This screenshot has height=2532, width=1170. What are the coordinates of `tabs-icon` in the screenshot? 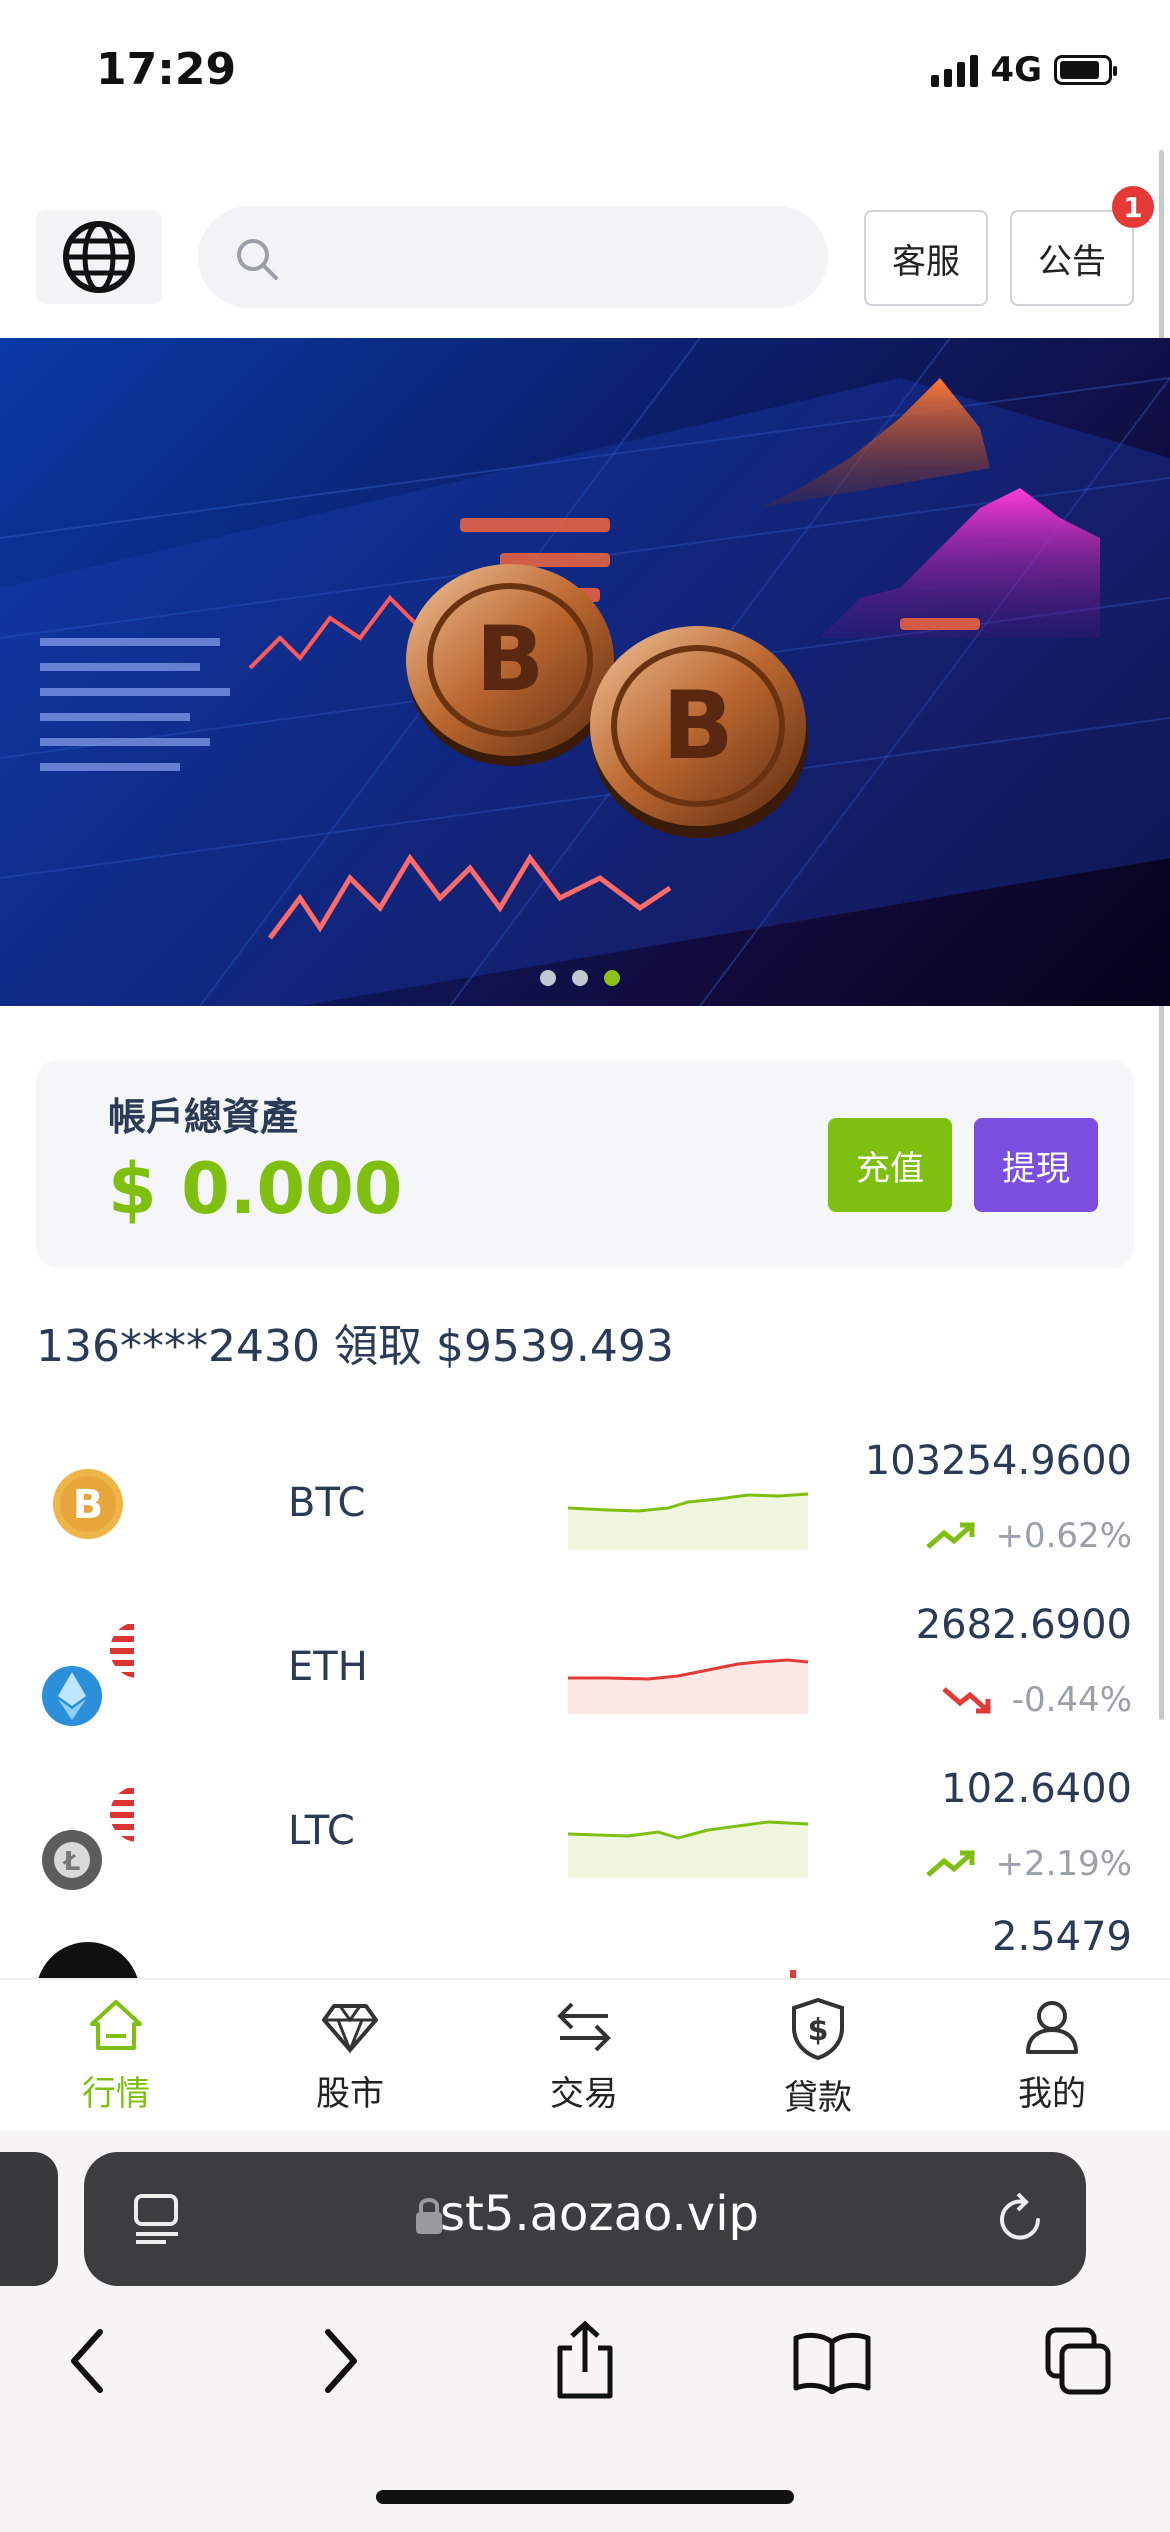 It's located at (1078, 2362).